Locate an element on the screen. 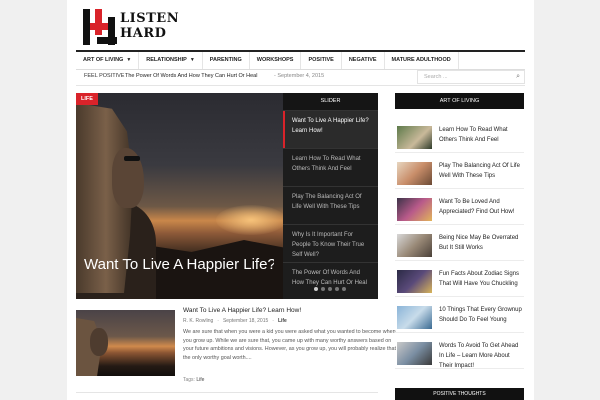 This screenshot has height=400, width=600. search-icon: ⌕ is located at coordinates (518, 77).